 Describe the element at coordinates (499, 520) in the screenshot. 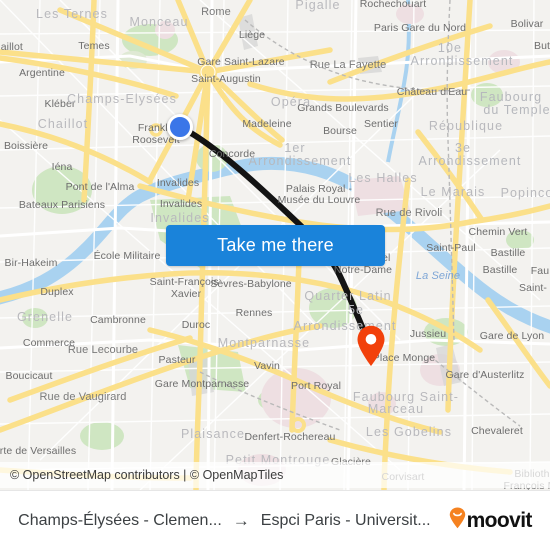

I see `moovit-wordmark: moovit` at that location.